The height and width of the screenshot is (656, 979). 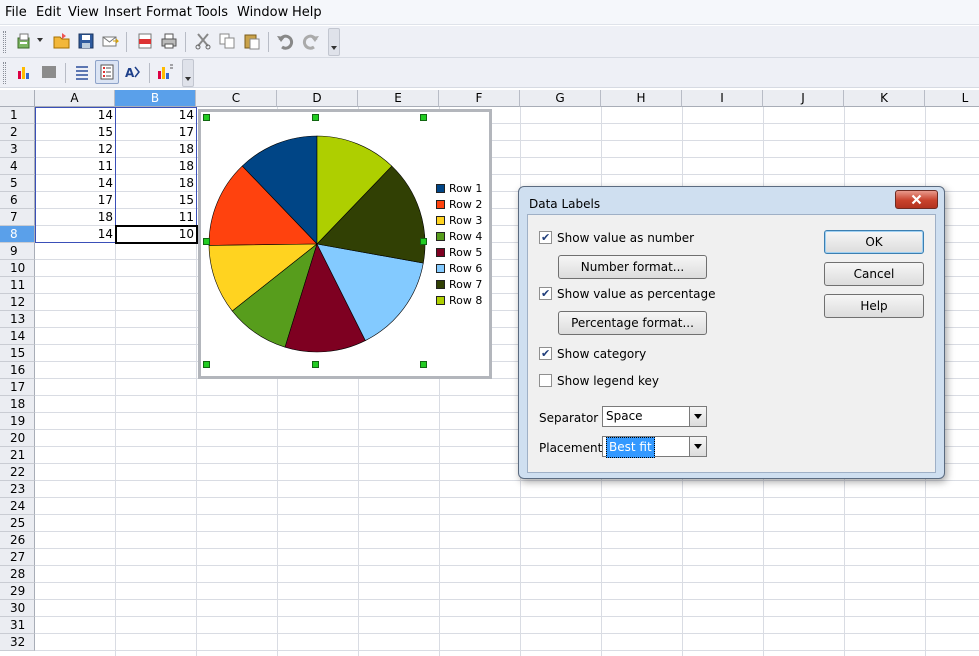 I want to click on row-header-31: 31, so click(x=17, y=625).